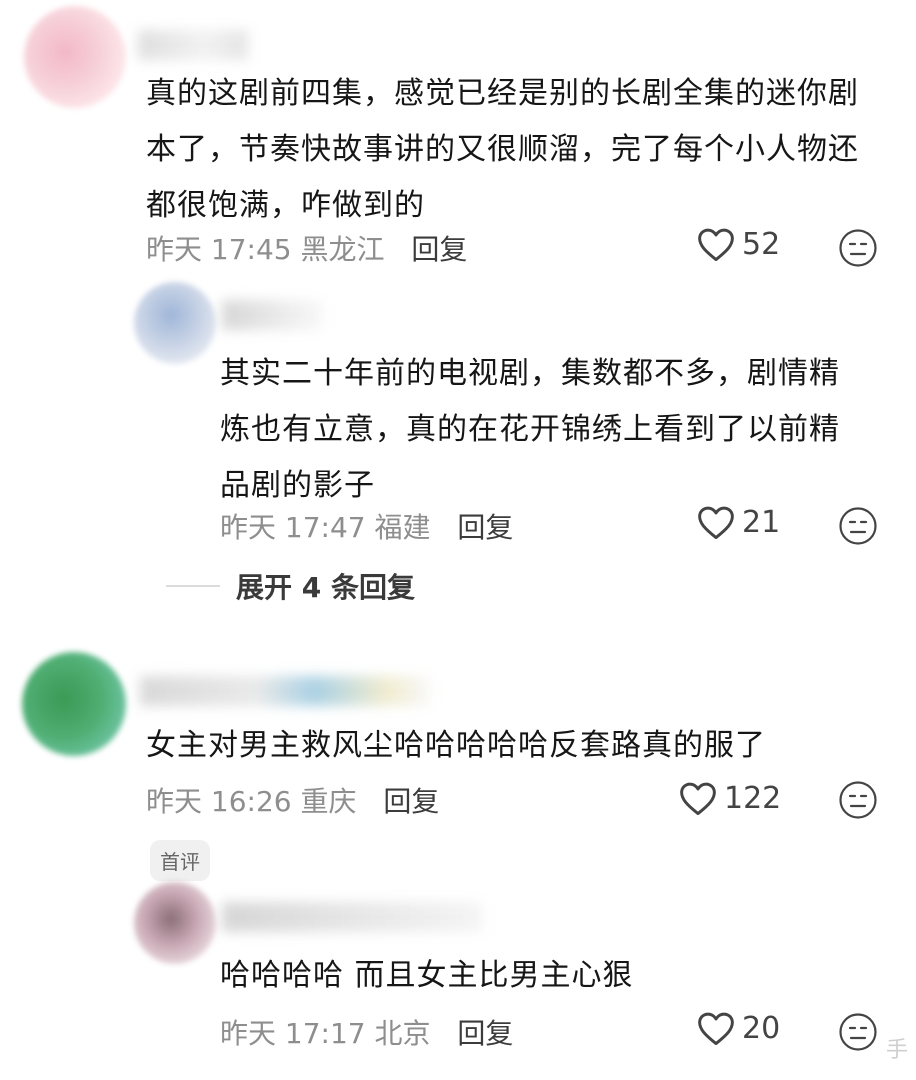 This screenshot has height=1080, width=916. Describe the element at coordinates (402, 527) in the screenshot. I see `location: 福建` at that location.